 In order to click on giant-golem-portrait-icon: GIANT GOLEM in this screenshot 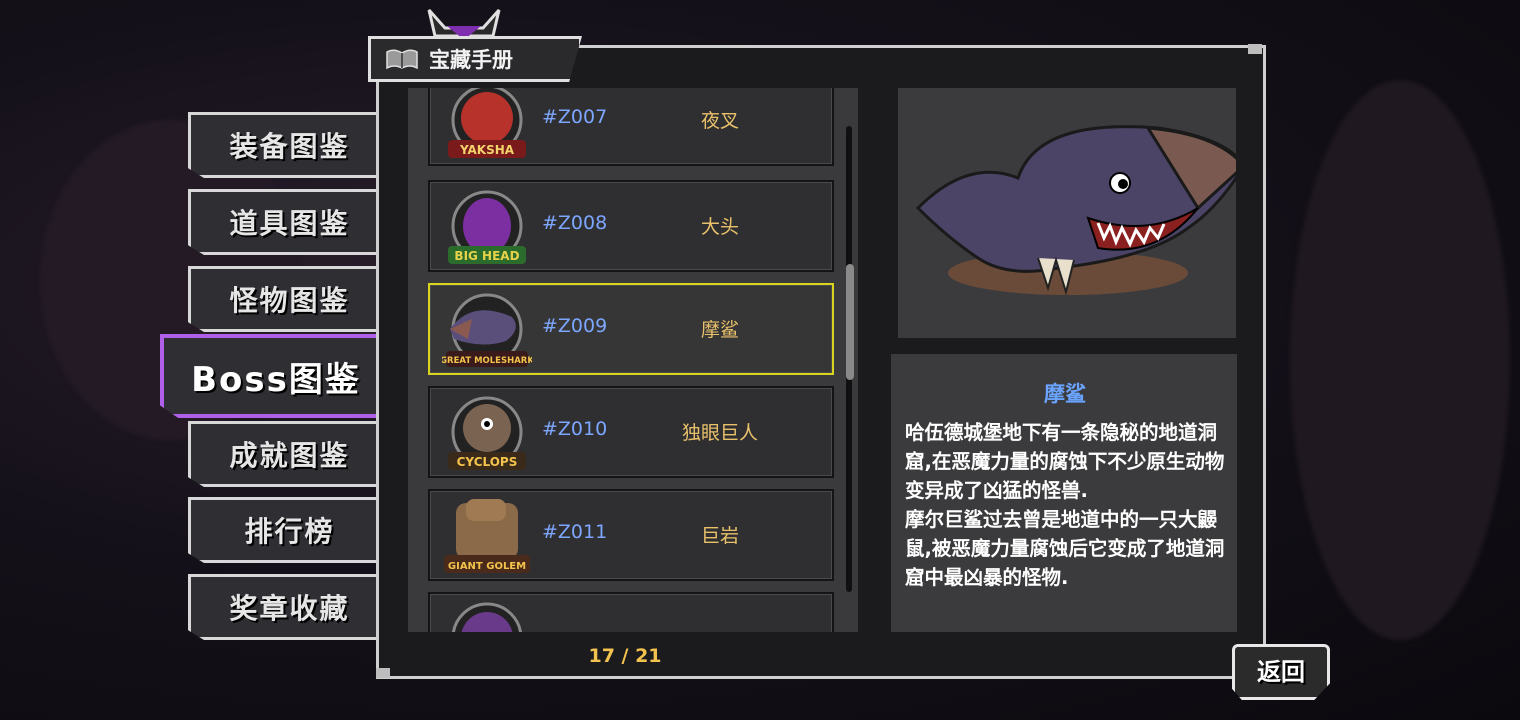, I will do `click(487, 536)`.